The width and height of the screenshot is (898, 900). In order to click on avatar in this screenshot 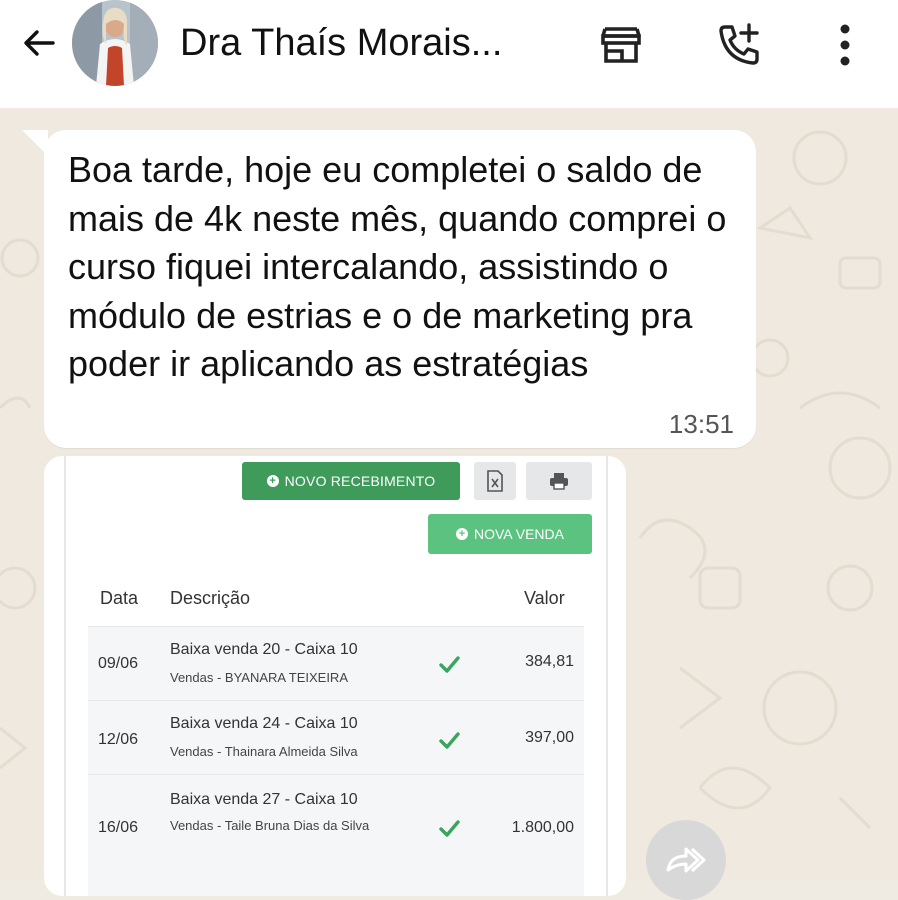, I will do `click(115, 43)`.